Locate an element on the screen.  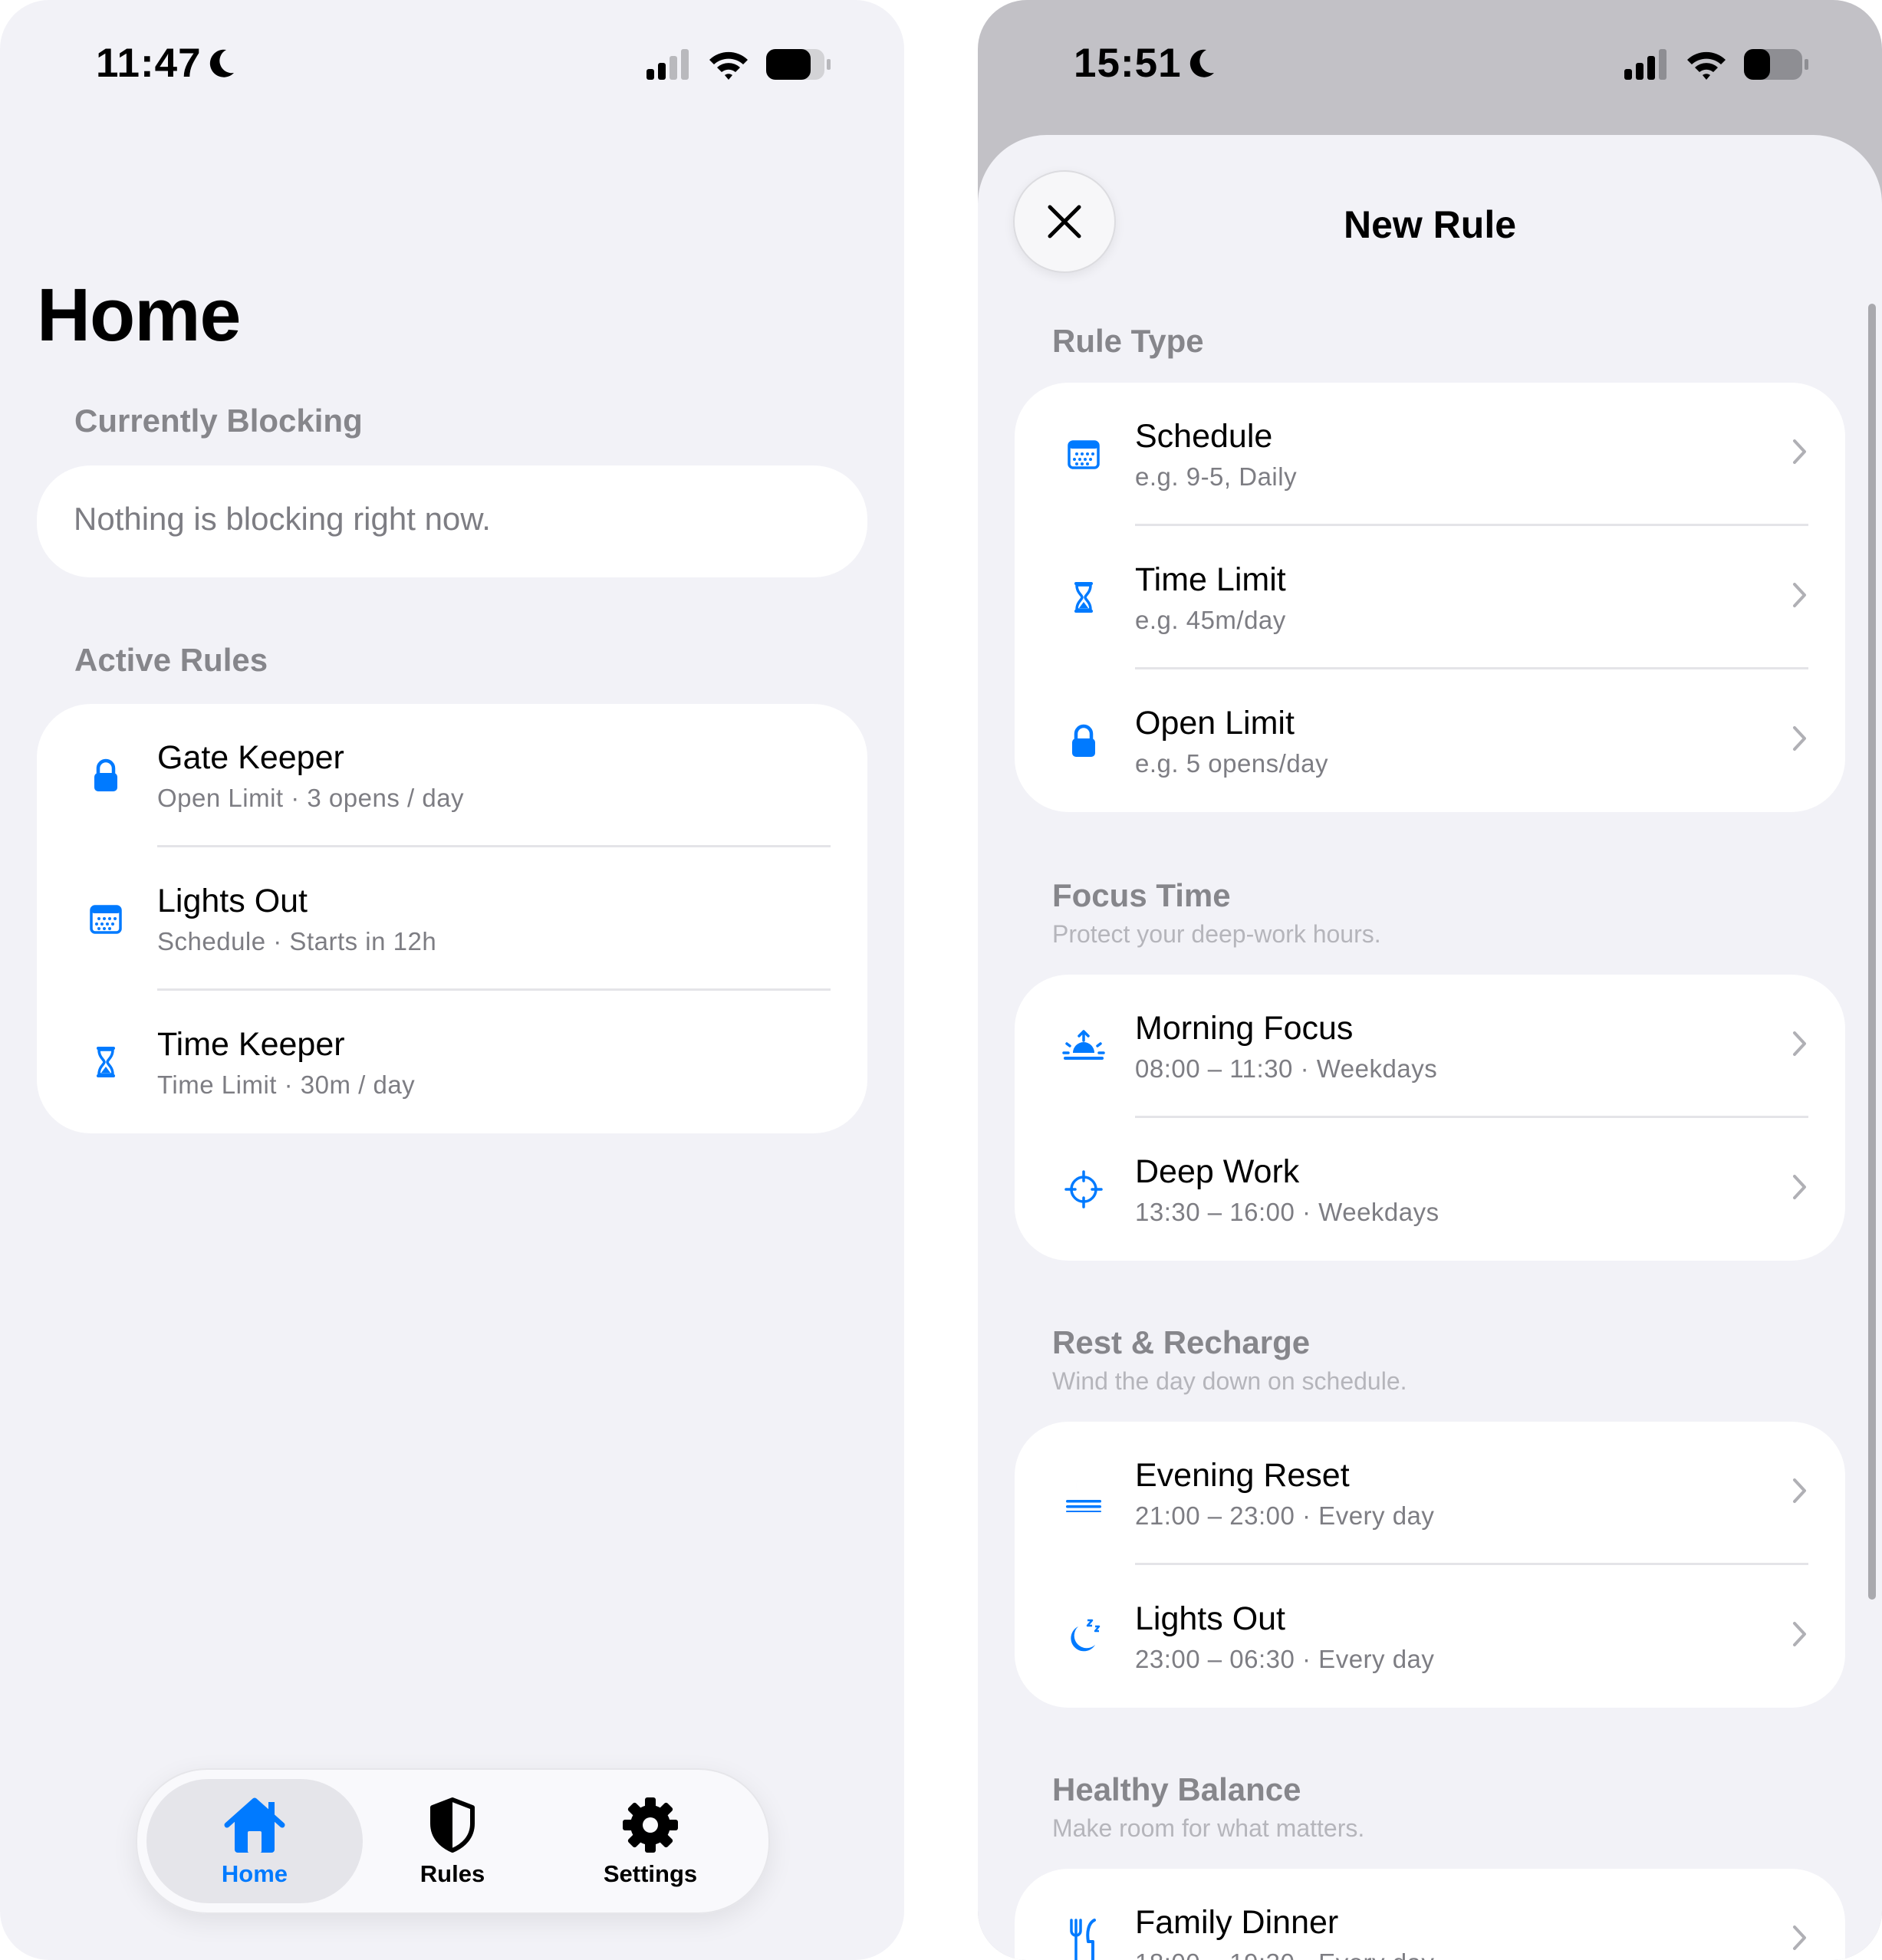
status-time: 11:47 is located at coordinates (149, 63).